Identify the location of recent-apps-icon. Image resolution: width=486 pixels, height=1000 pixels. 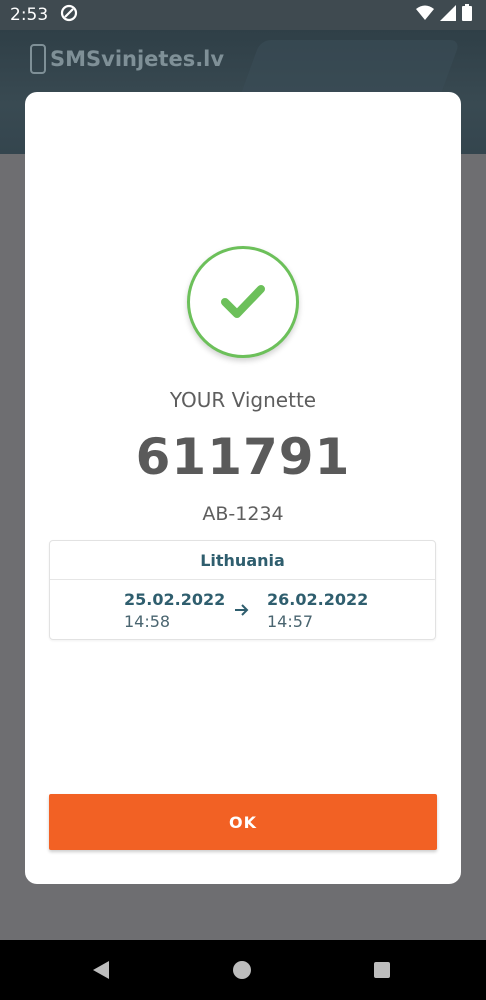
(382, 970).